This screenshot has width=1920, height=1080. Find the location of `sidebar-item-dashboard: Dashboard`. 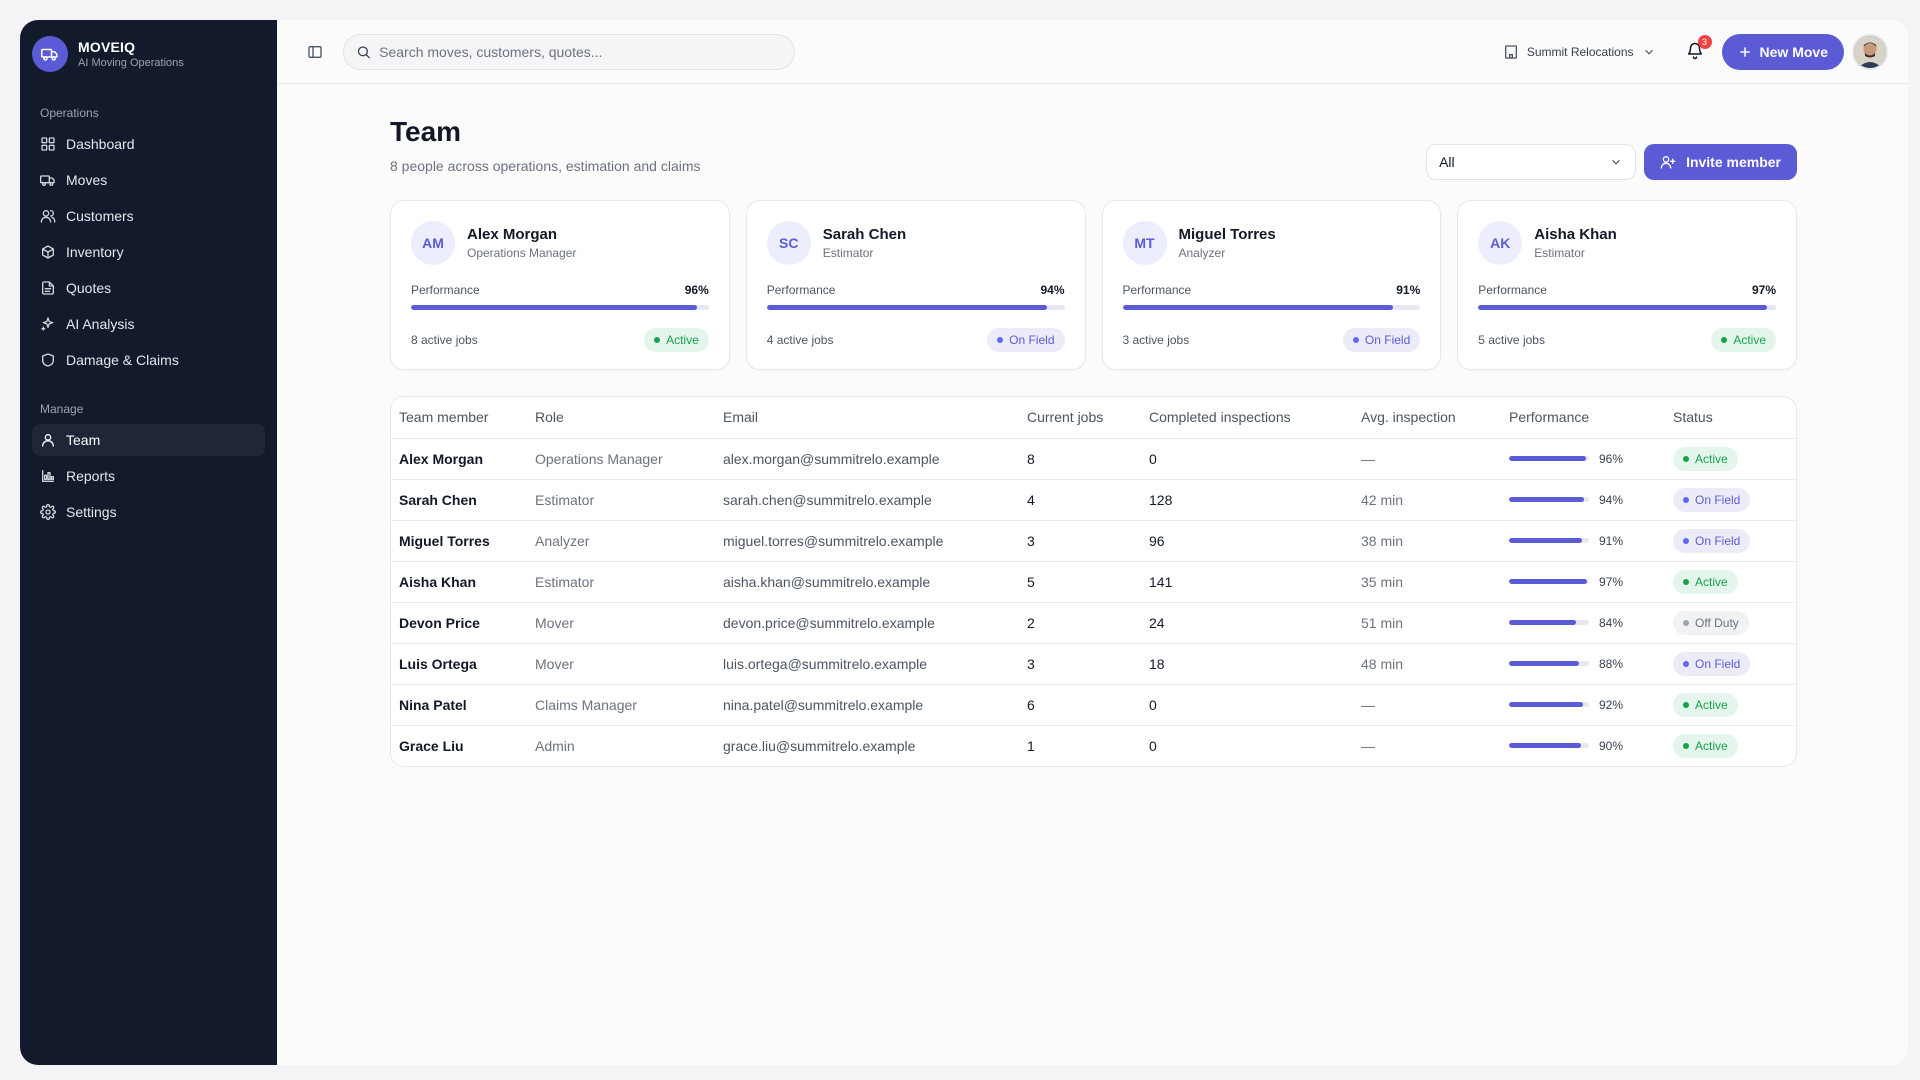

sidebar-item-dashboard: Dashboard is located at coordinates (148, 144).